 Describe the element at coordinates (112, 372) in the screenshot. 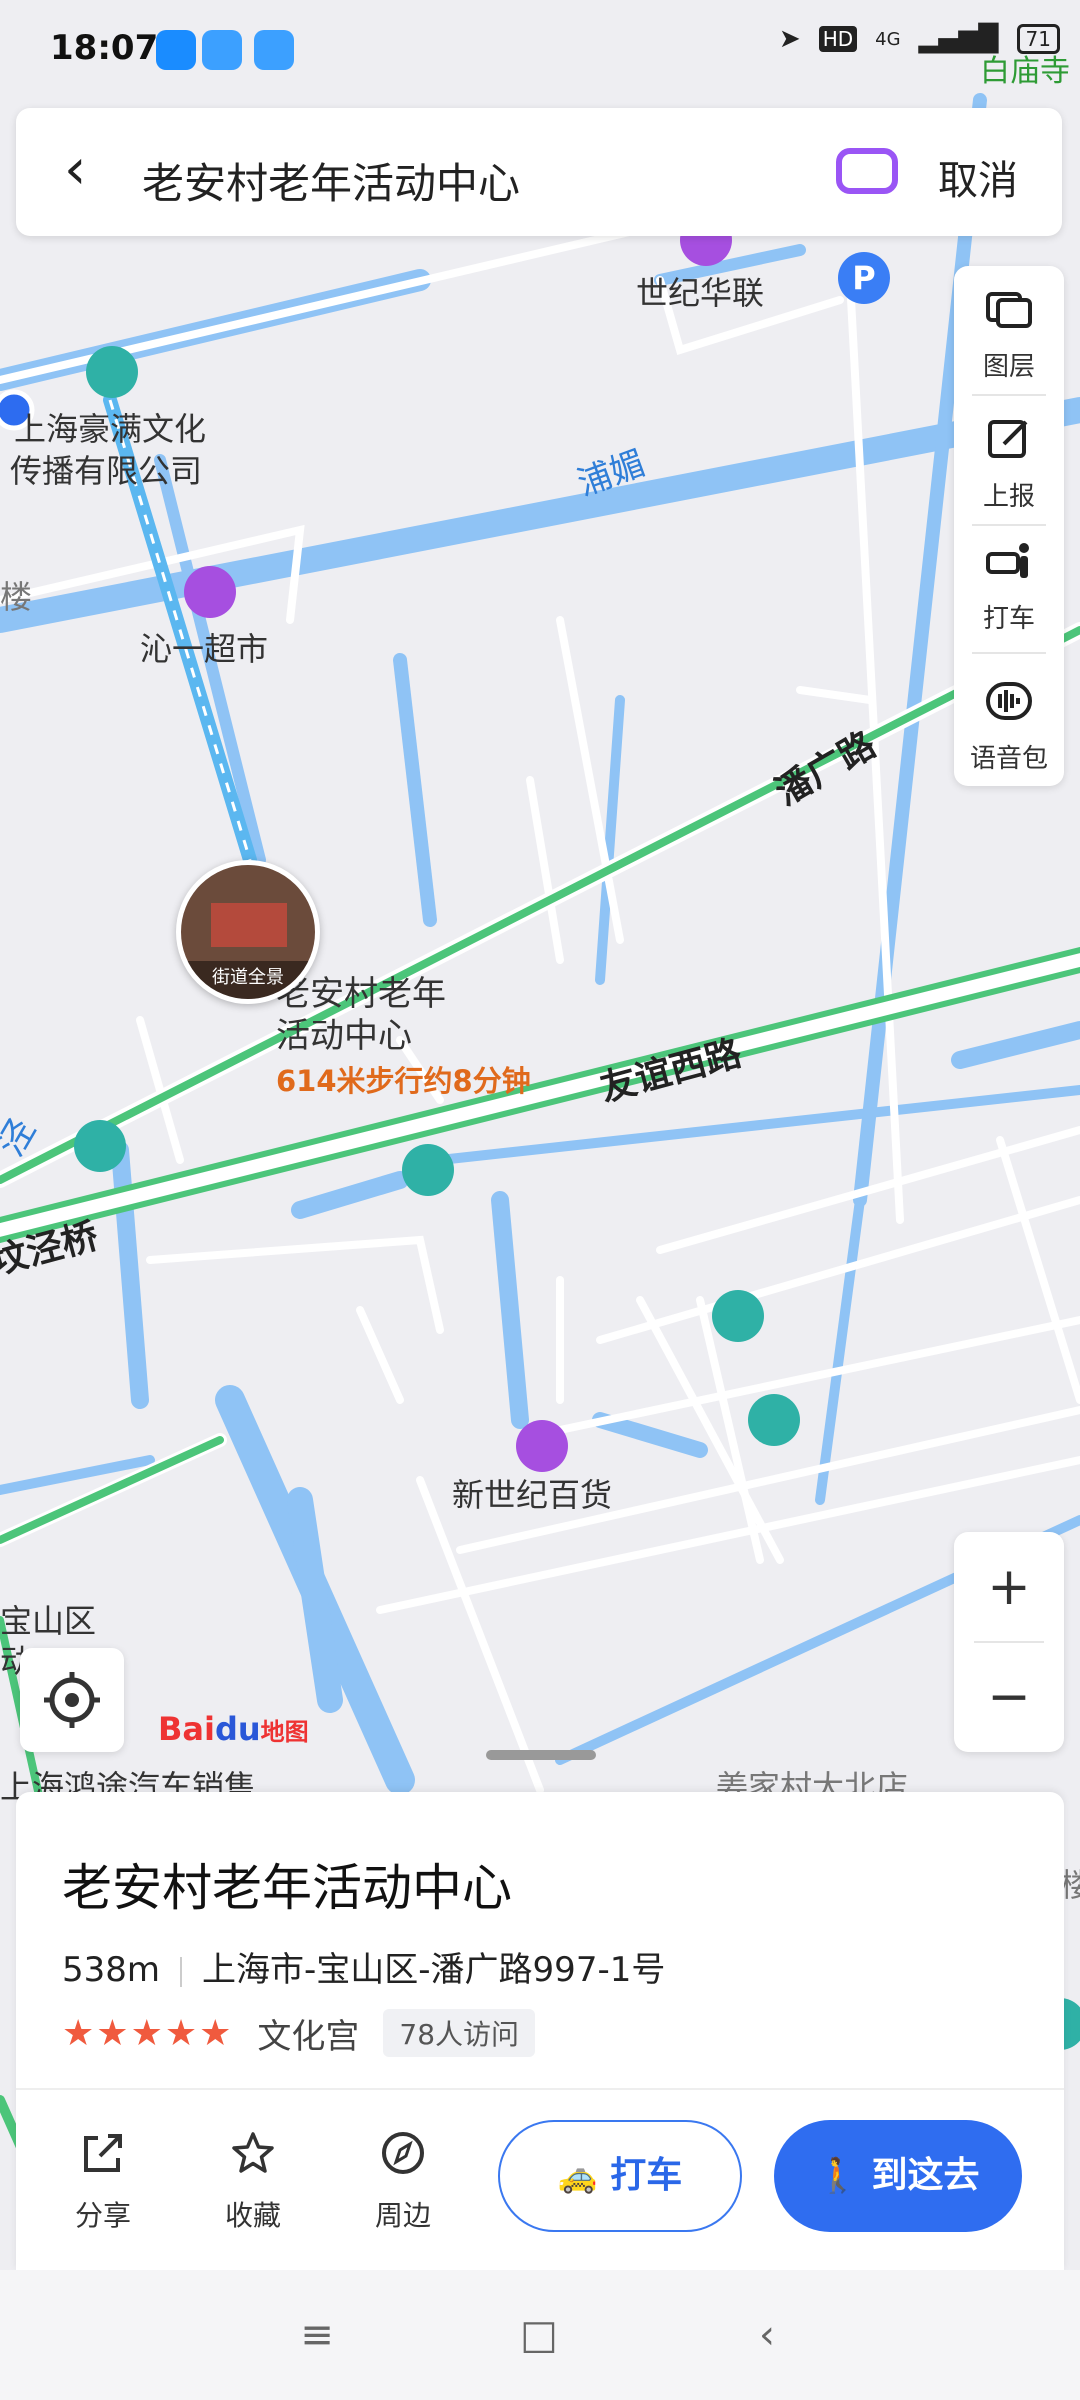

I see `poi-pin-icon` at that location.